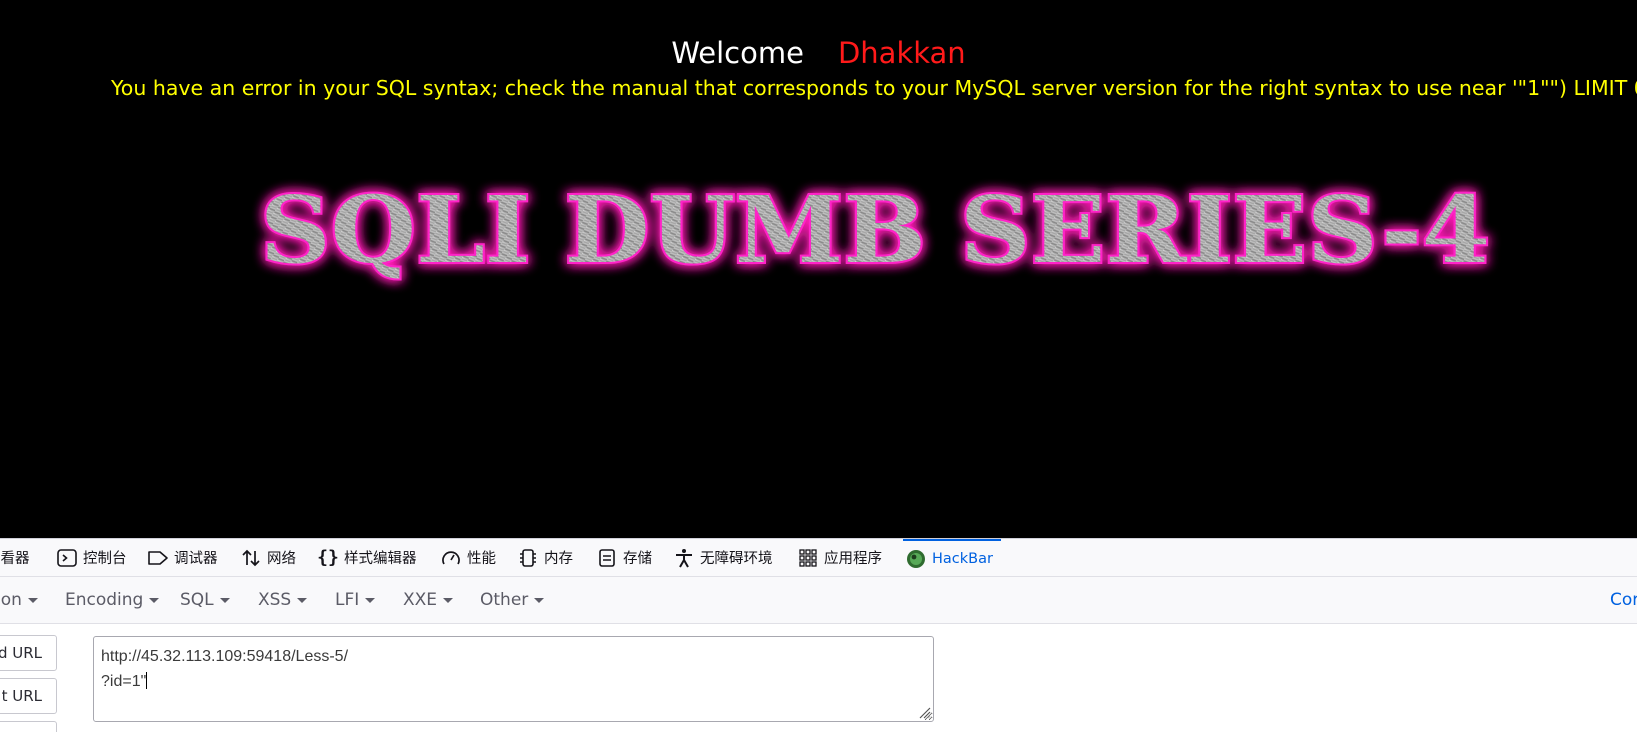 The height and width of the screenshot is (732, 1637). Describe the element at coordinates (104, 600) in the screenshot. I see `menu-encoding-label: Encoding` at that location.